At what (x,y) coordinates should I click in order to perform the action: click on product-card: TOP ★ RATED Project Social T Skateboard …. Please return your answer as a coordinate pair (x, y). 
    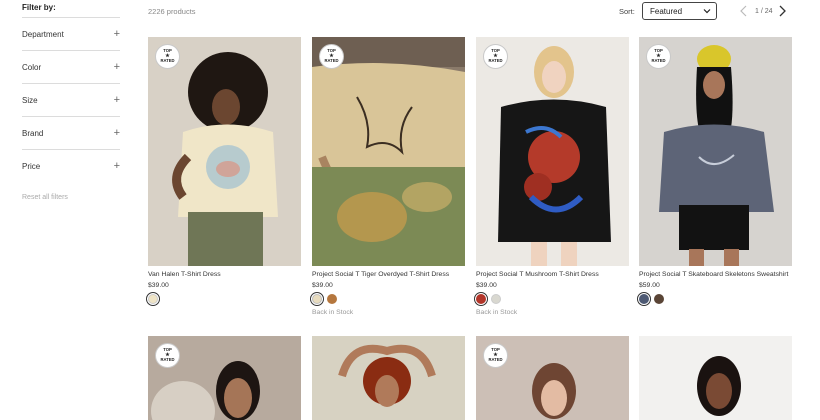
    Looking at the image, I should click on (714, 171).